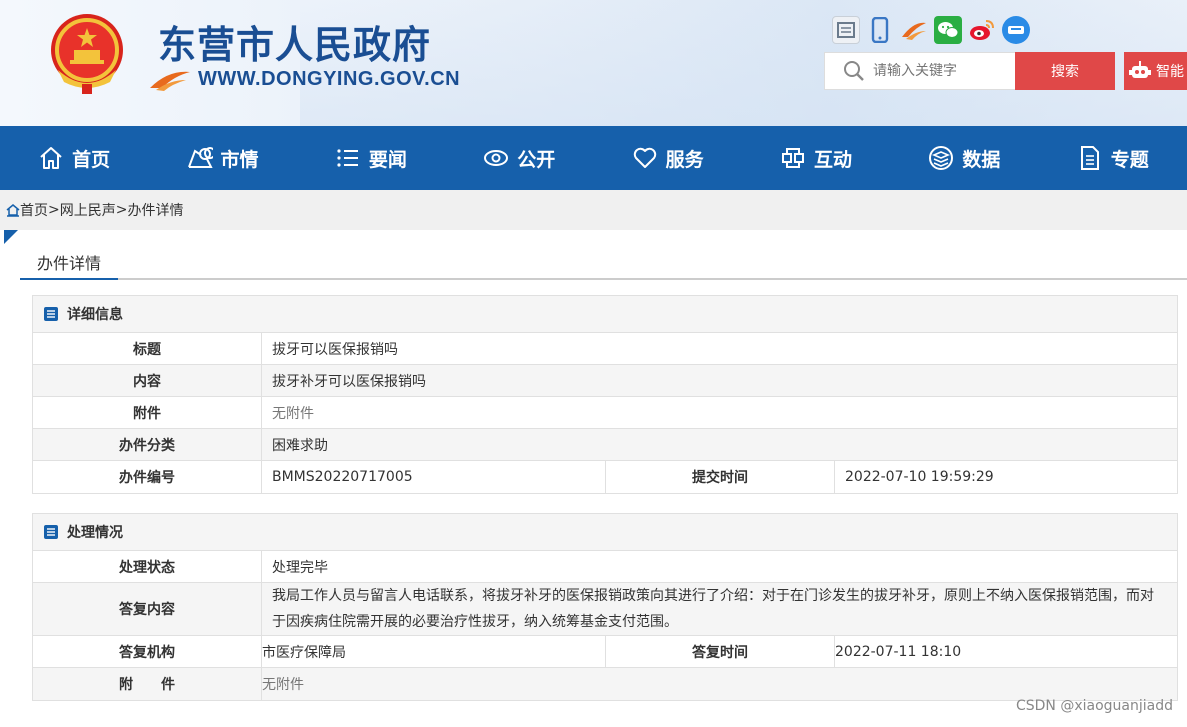 This screenshot has width=1187, height=727. Describe the element at coordinates (147, 651) in the screenshot. I see `field-label: 答复机构` at that location.